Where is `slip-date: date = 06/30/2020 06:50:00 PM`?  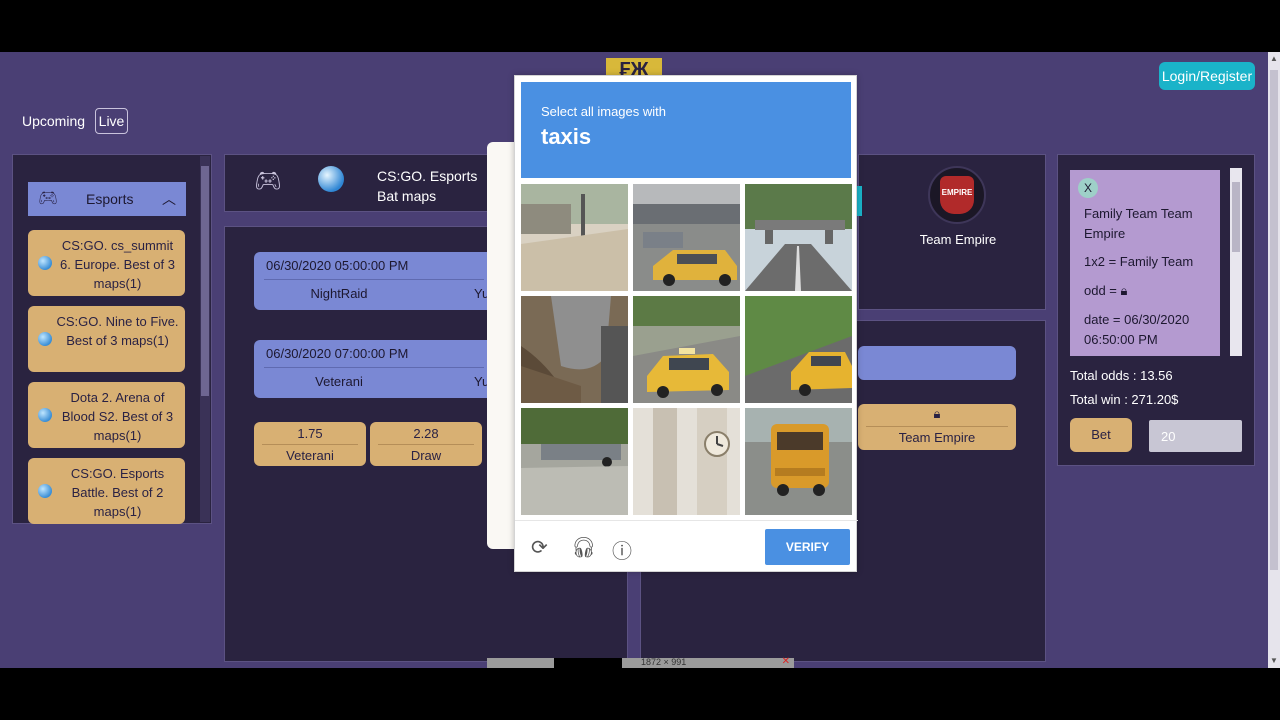
slip-date: date = 06/30/2020 06:50:00 PM is located at coordinates (1137, 329).